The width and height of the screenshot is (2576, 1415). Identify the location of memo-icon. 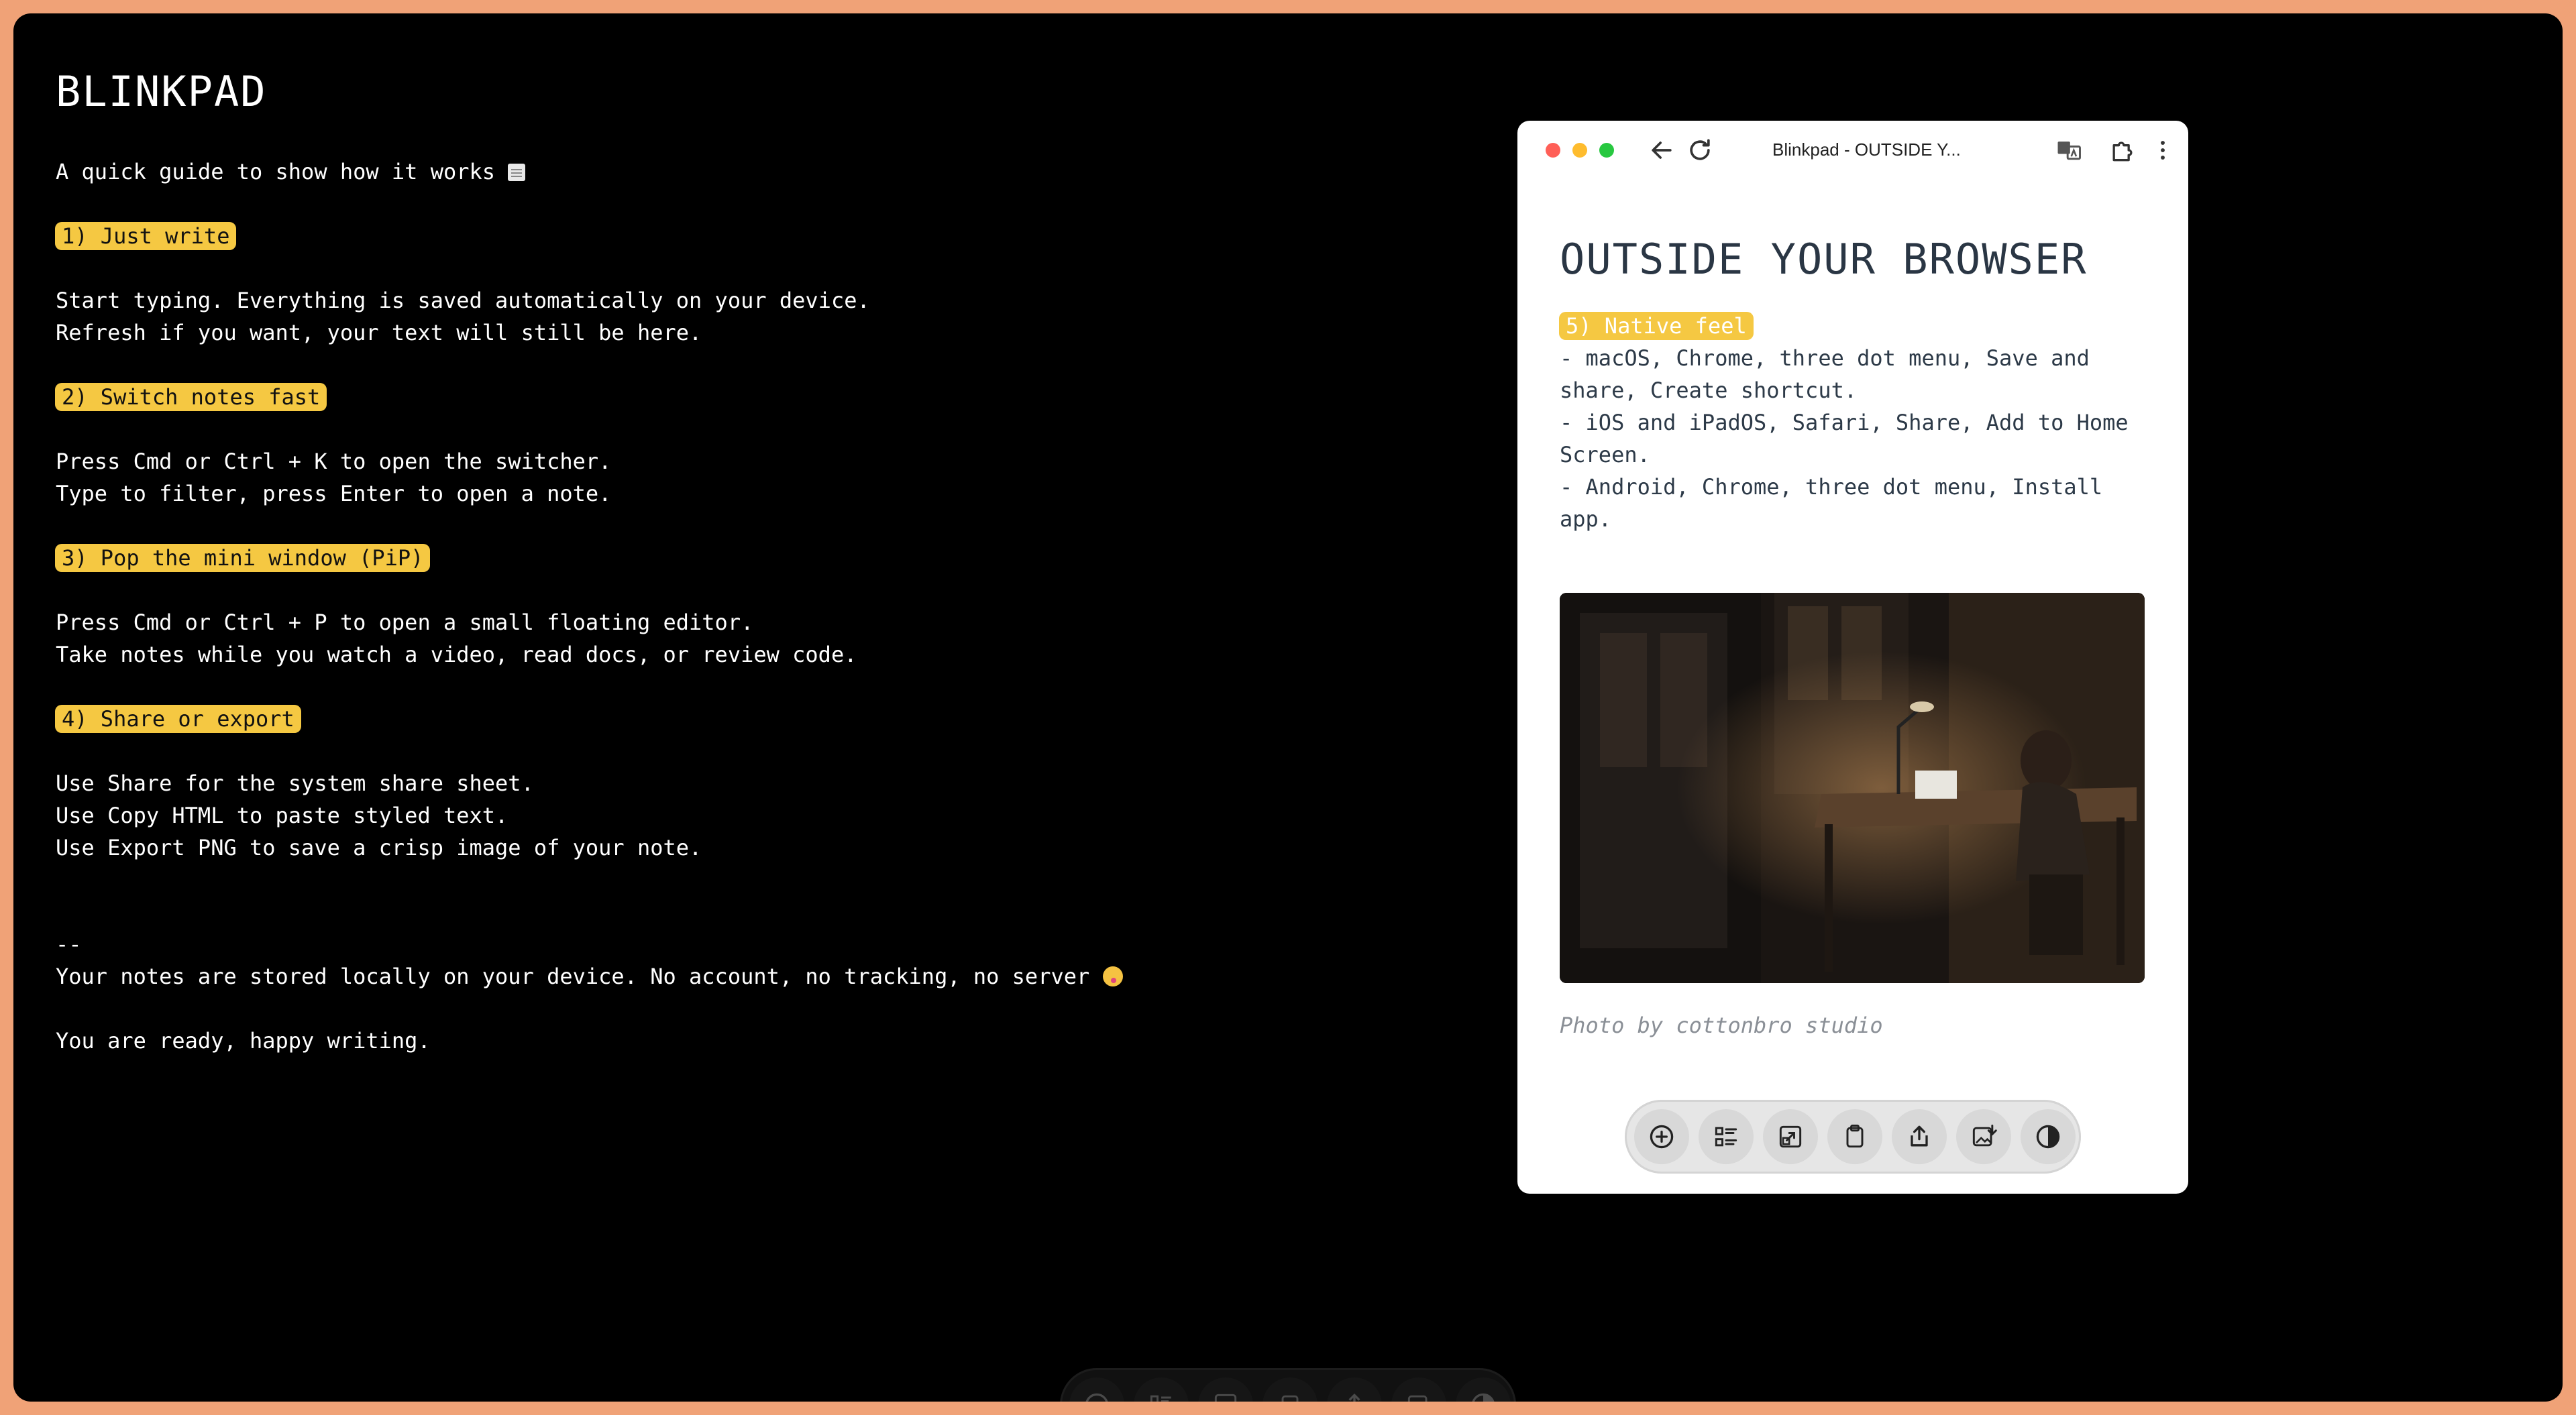
(517, 172).